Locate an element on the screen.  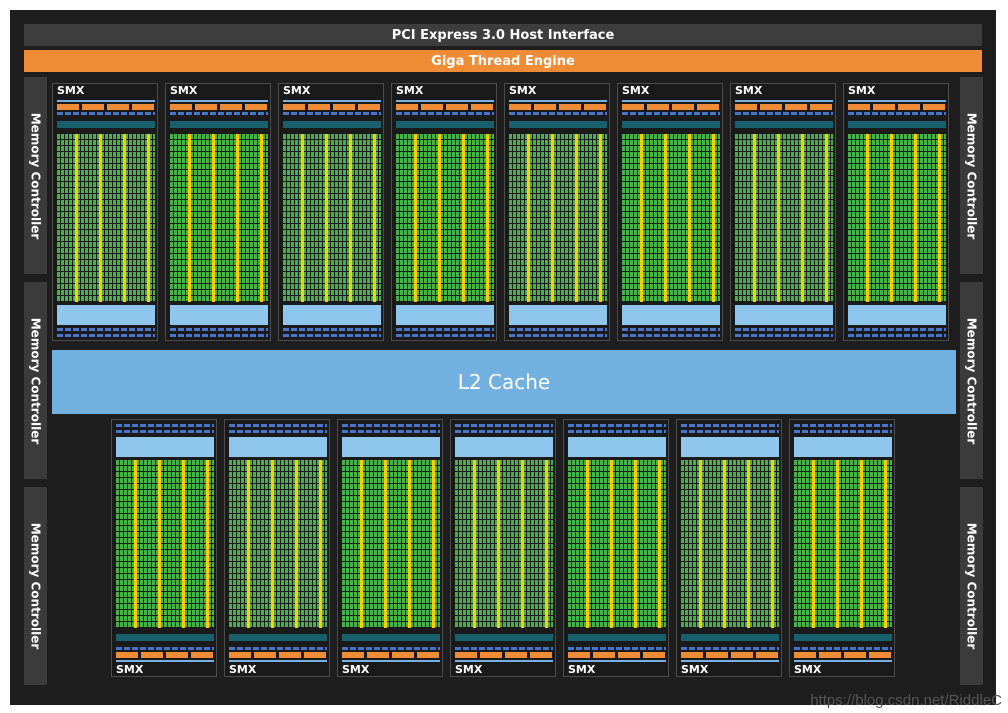
l2-cache: L2 Cache is located at coordinates (504, 382).